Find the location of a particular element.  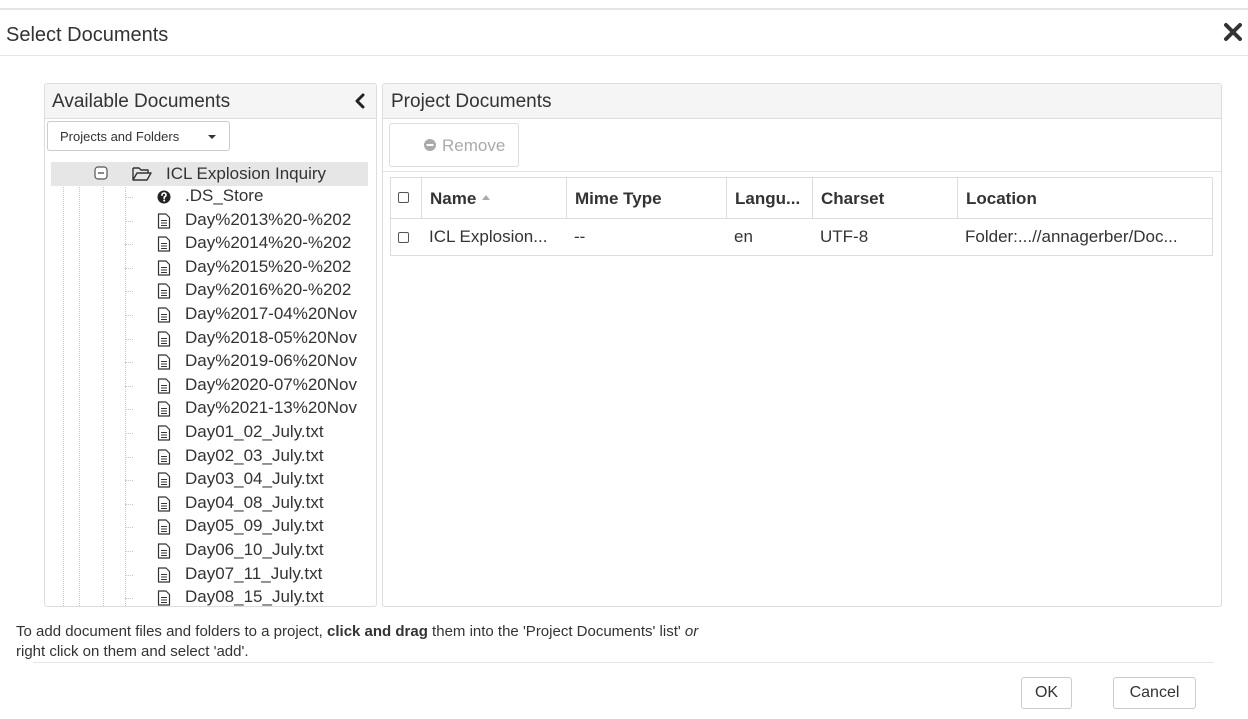

tree-item-label: Day02_03_July.txt is located at coordinates (254, 455).